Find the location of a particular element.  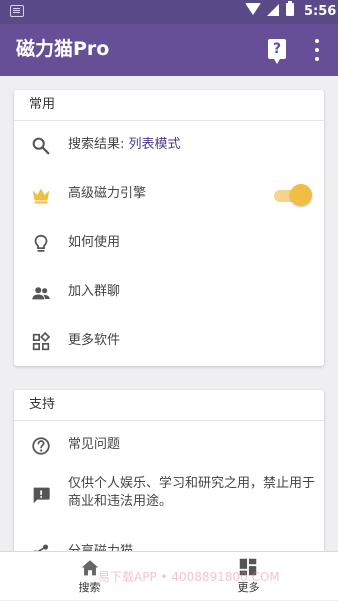

app-title: 磁力猫Pro is located at coordinates (63, 49).